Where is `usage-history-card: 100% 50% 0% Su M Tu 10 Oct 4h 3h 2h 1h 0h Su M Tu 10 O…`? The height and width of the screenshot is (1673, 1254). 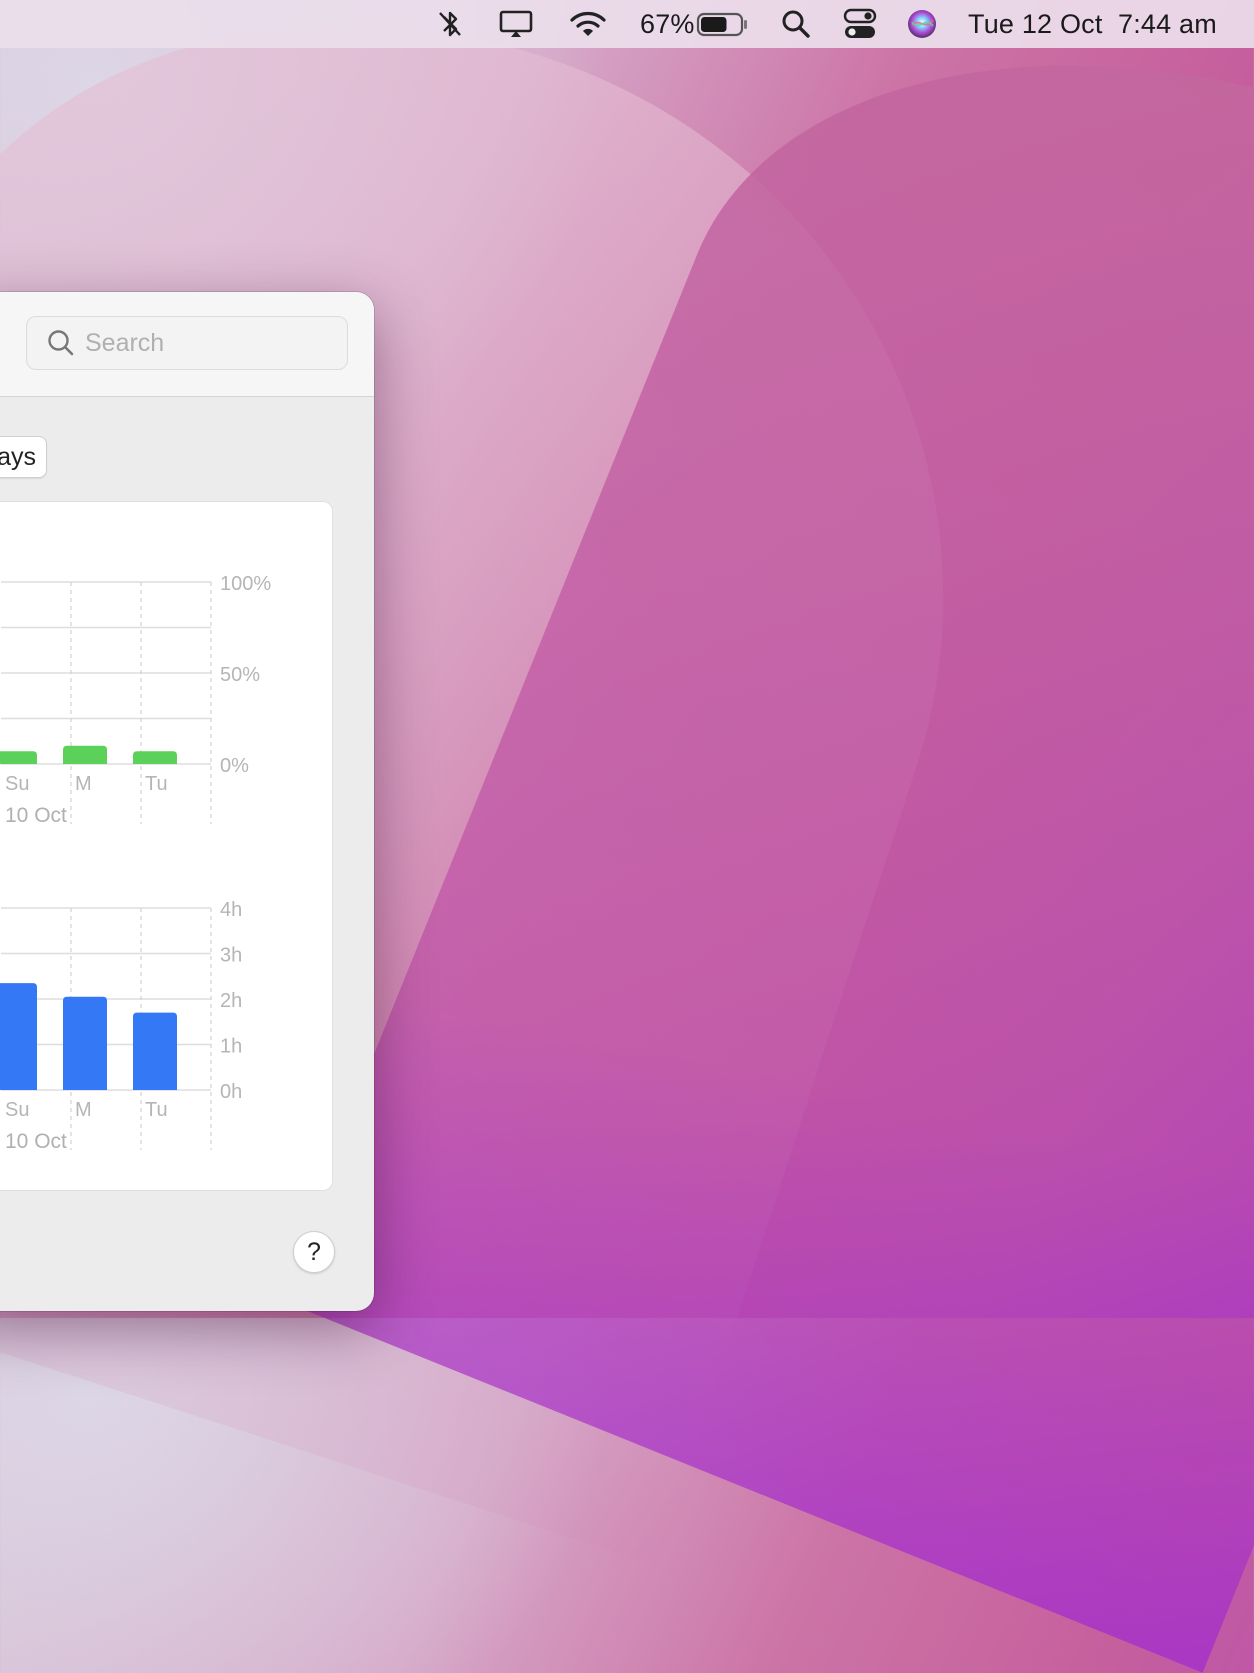
usage-history-card: 100% 50% 0% Su M Tu 10 Oct 4h 3h 2h 1h 0h Su M Tu 10 O… is located at coordinates (166, 846).